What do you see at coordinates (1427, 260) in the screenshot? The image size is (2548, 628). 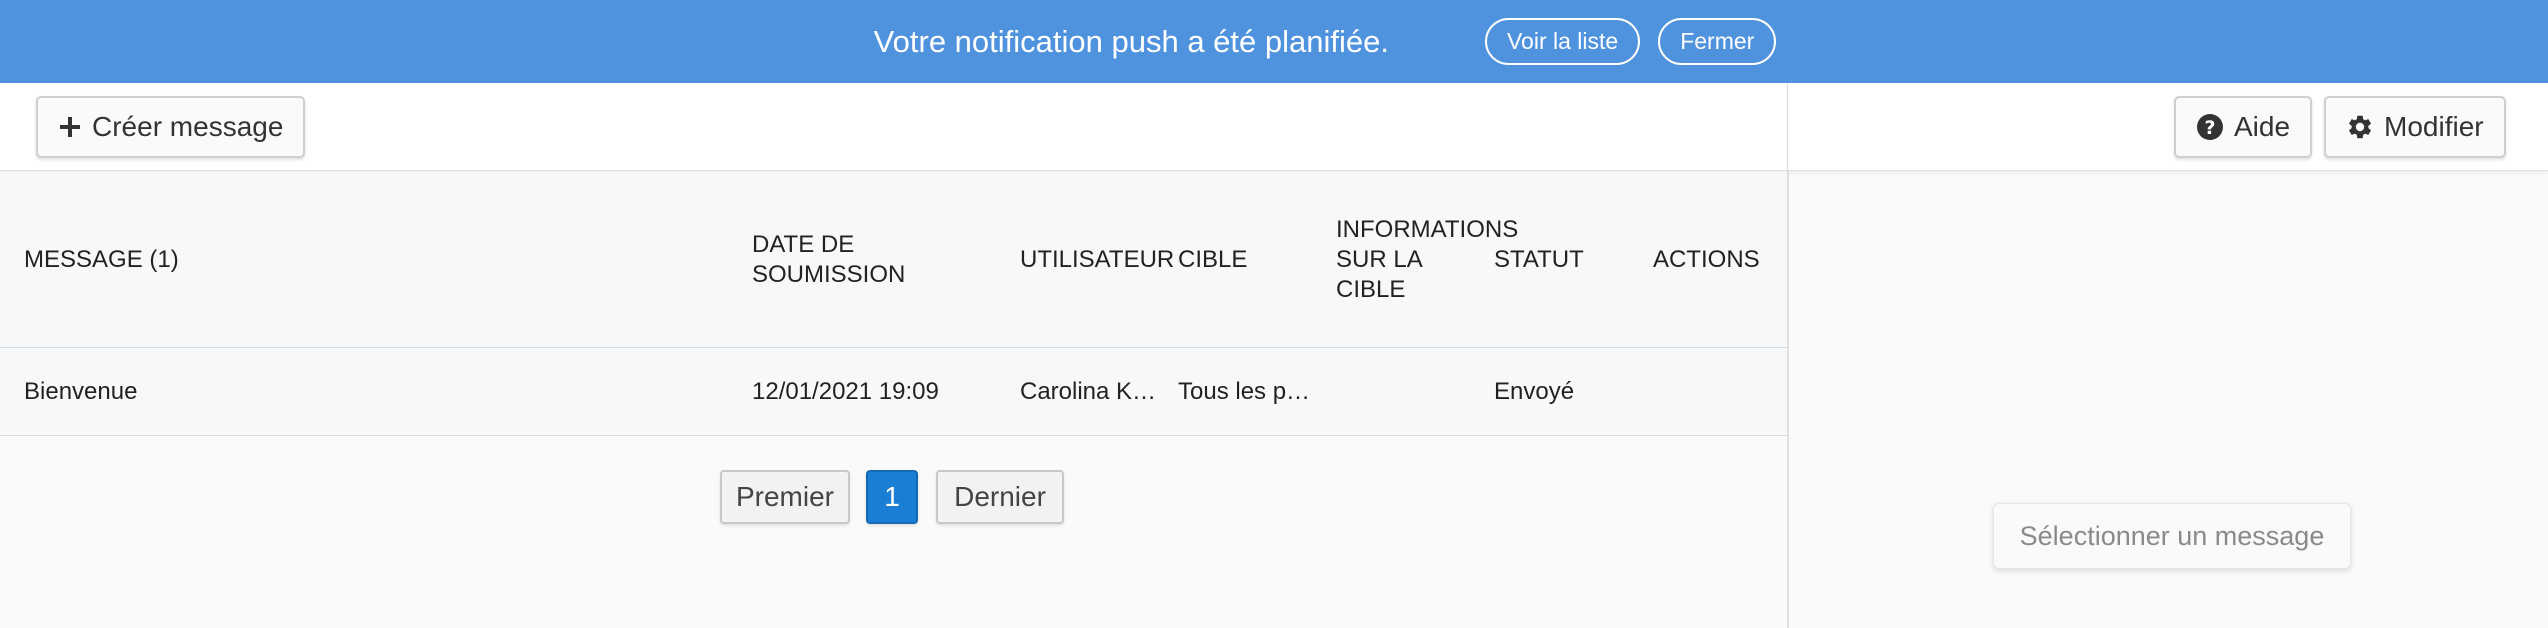 I see `column-target-info: INFORMATIONS SUR LA CIBLE` at bounding box center [1427, 260].